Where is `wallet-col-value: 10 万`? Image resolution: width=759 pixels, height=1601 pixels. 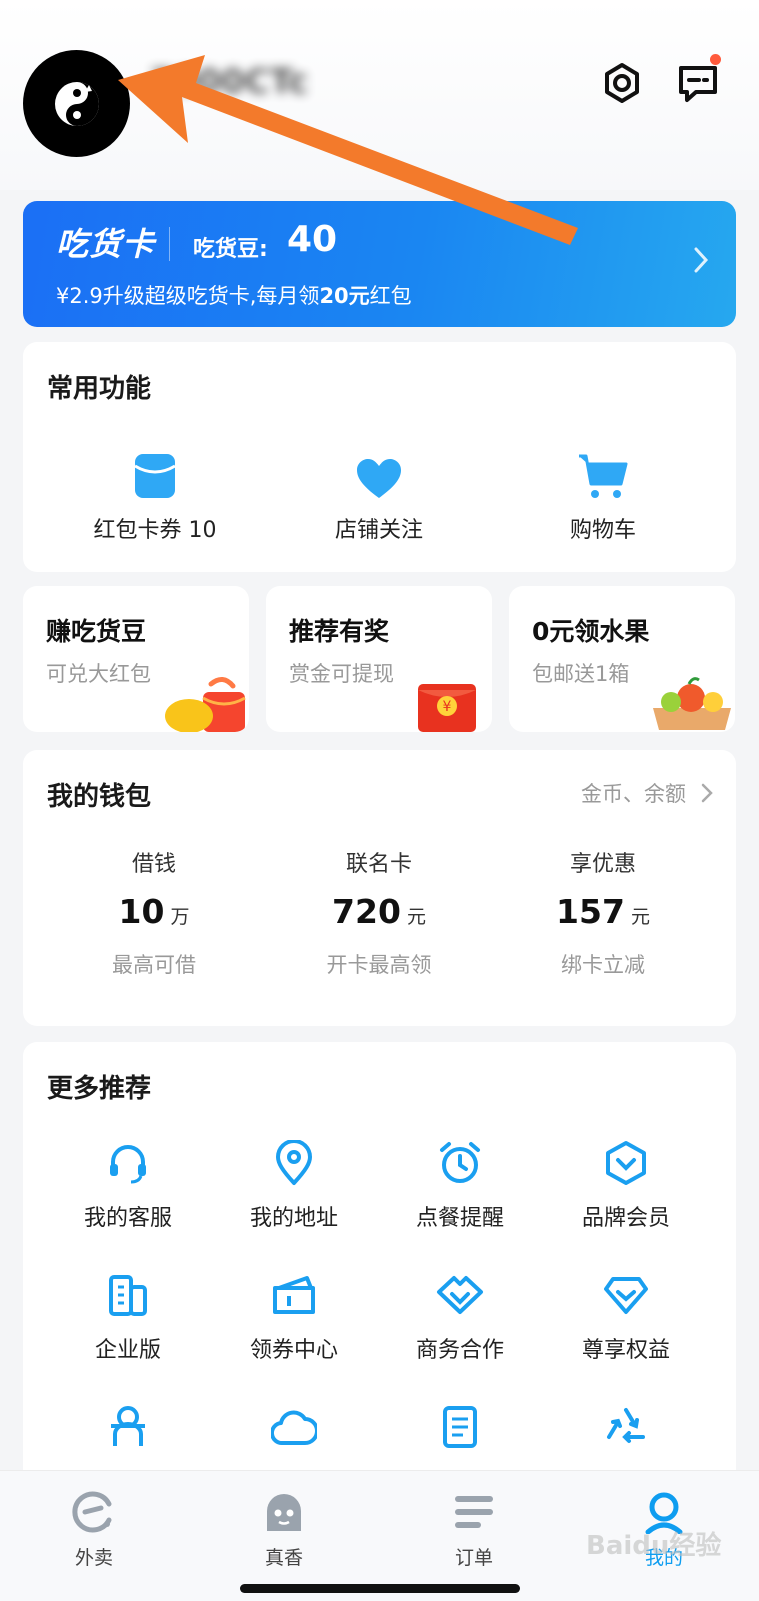 wallet-col-value: 10 万 is located at coordinates (154, 911).